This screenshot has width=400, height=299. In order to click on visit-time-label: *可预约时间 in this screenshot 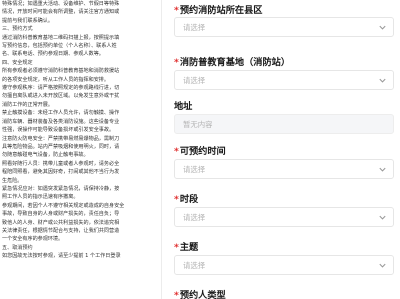, I will do `click(200, 151)`.